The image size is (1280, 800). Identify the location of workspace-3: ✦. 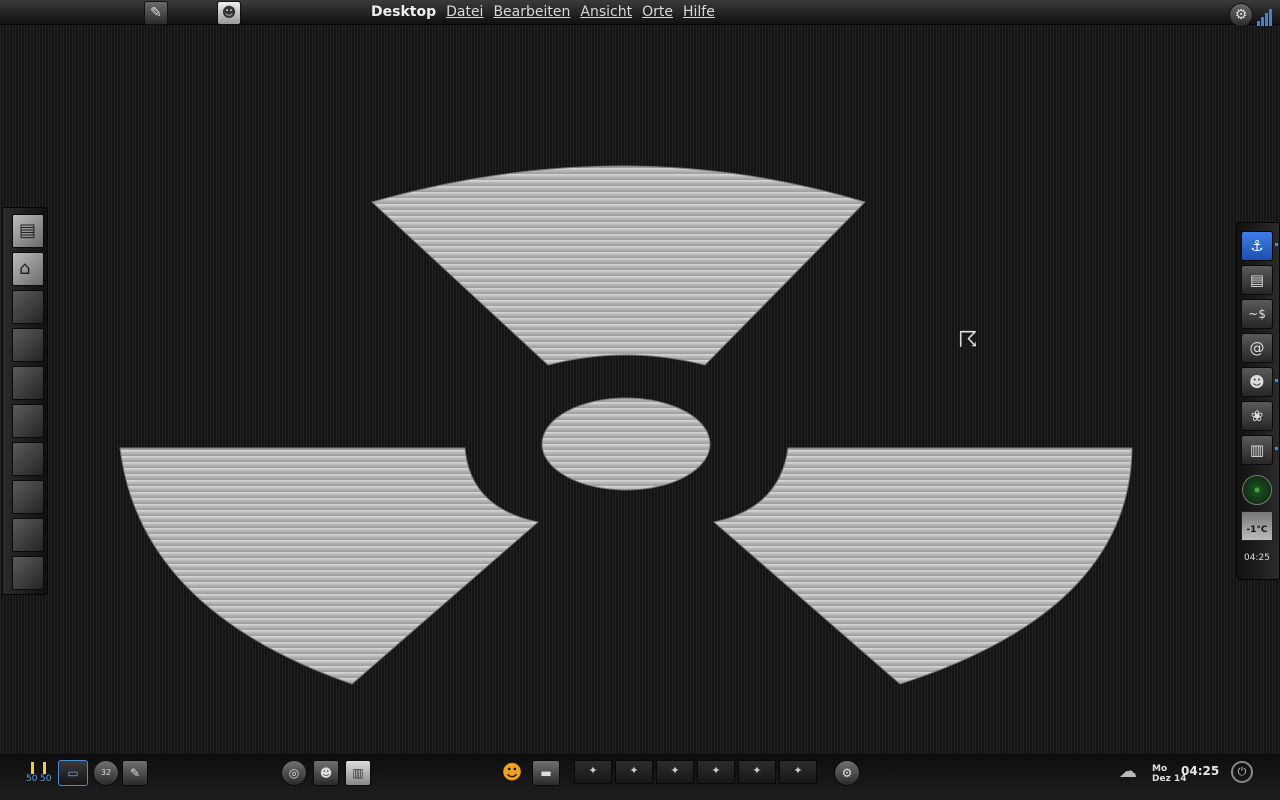
(675, 772).